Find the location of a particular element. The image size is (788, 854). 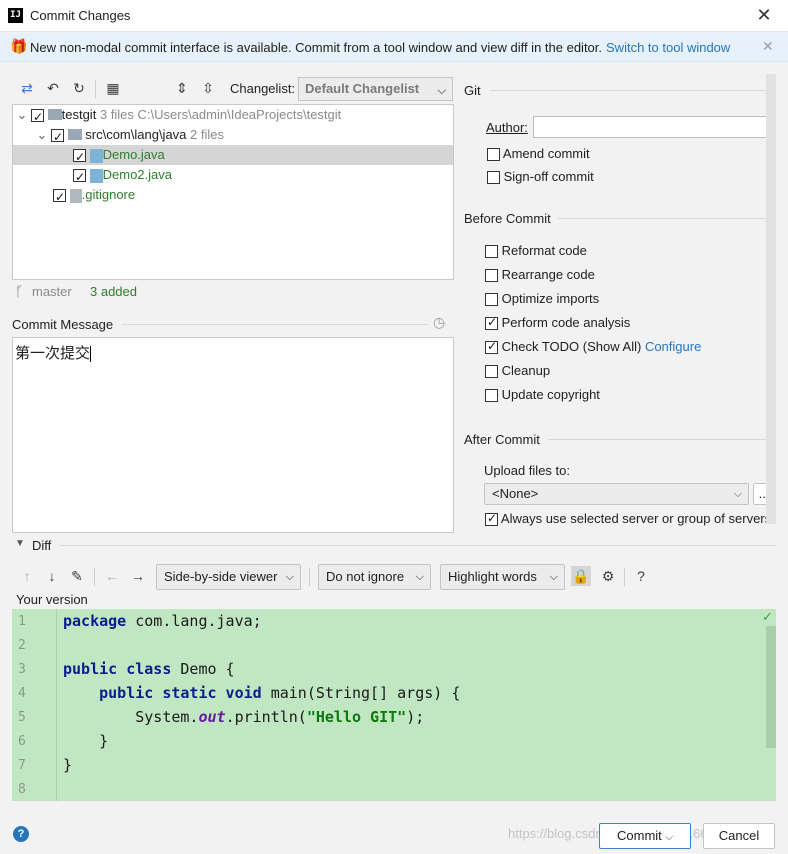

reformat-row: Reformat code is located at coordinates (536, 251).